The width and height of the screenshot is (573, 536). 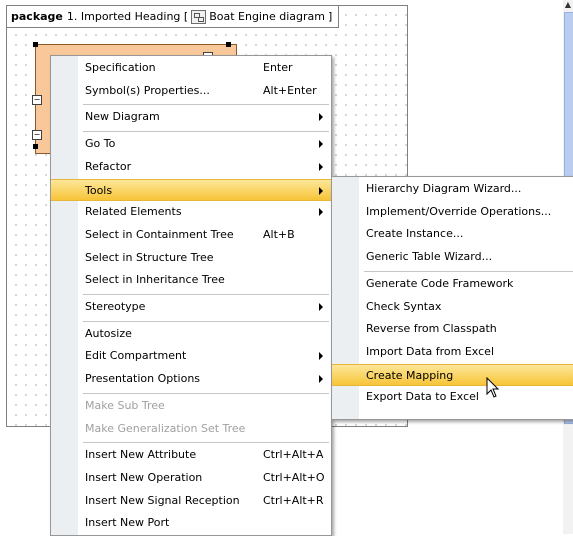 I want to click on menu-item-shortcut: Ctrl+Alt+O, so click(x=294, y=477).